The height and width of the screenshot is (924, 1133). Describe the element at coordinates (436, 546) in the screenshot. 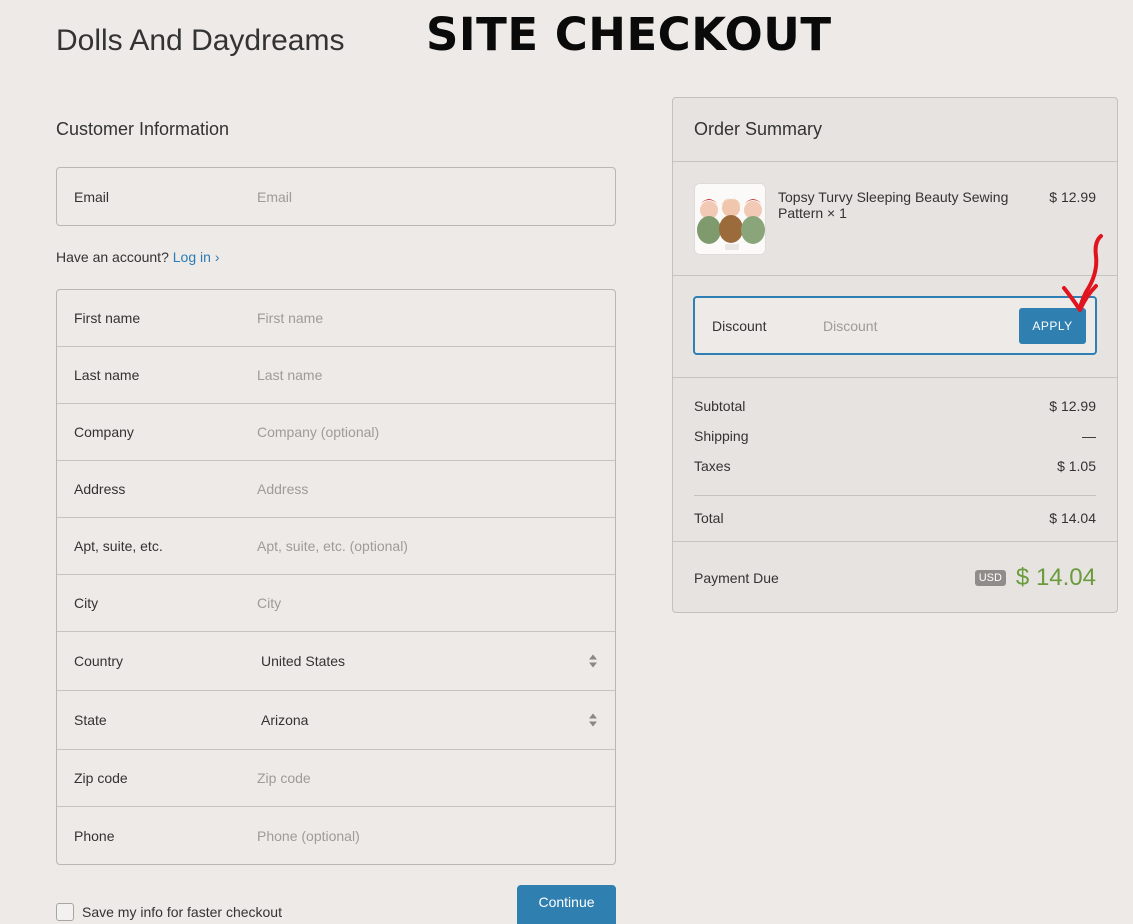

I see `apt-field` at that location.